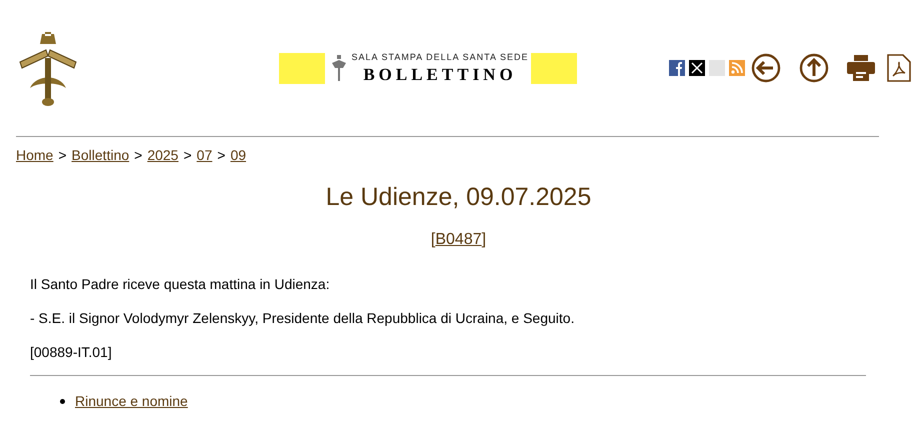  Describe the element at coordinates (71, 352) in the screenshot. I see `paragraph: [00889-IT.01]` at that location.